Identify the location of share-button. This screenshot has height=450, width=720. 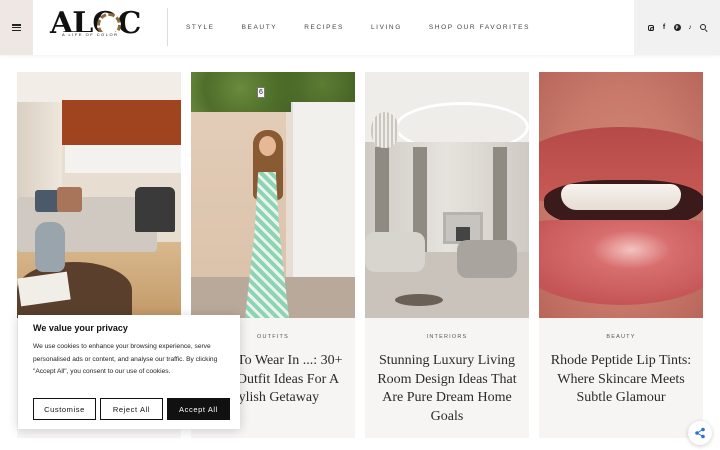
(700, 433).